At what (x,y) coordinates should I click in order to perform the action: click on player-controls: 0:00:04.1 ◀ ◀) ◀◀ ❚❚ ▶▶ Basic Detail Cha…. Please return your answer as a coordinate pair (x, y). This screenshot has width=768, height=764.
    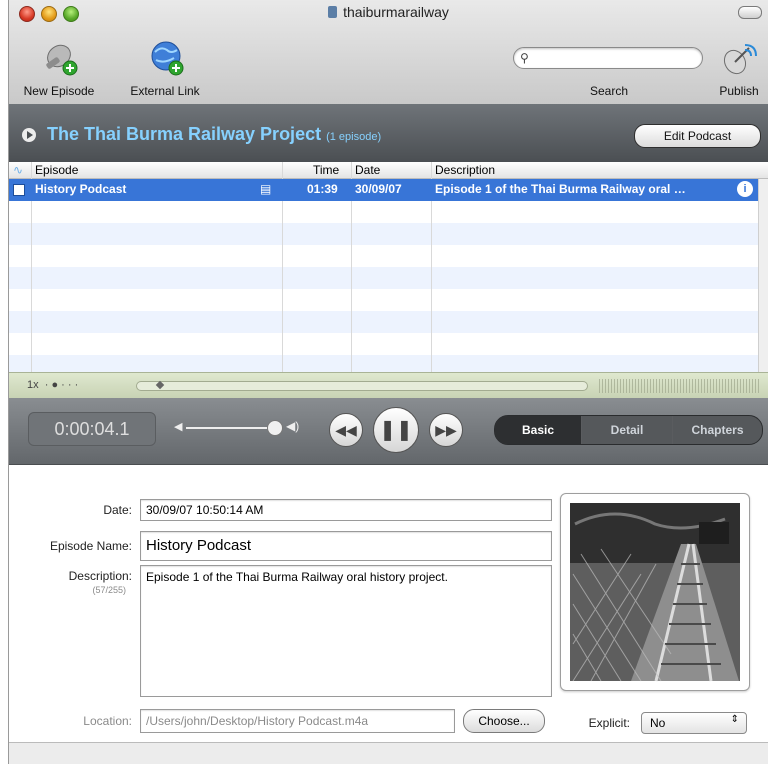
    Looking at the image, I should click on (388, 431).